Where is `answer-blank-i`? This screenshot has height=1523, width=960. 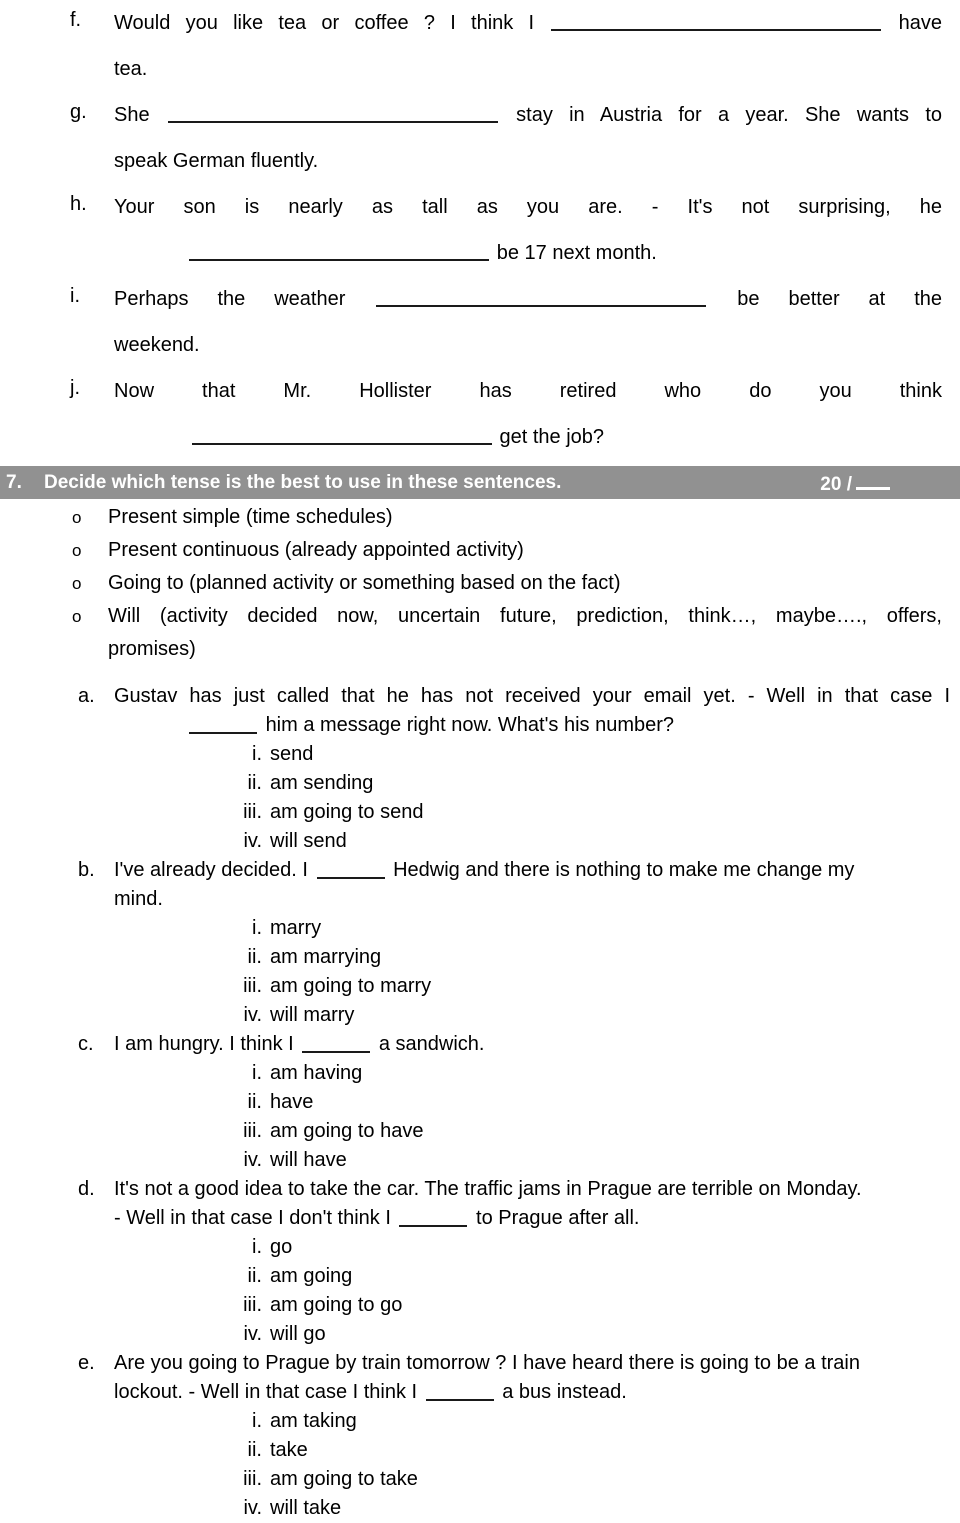
answer-blank-i is located at coordinates (541, 295).